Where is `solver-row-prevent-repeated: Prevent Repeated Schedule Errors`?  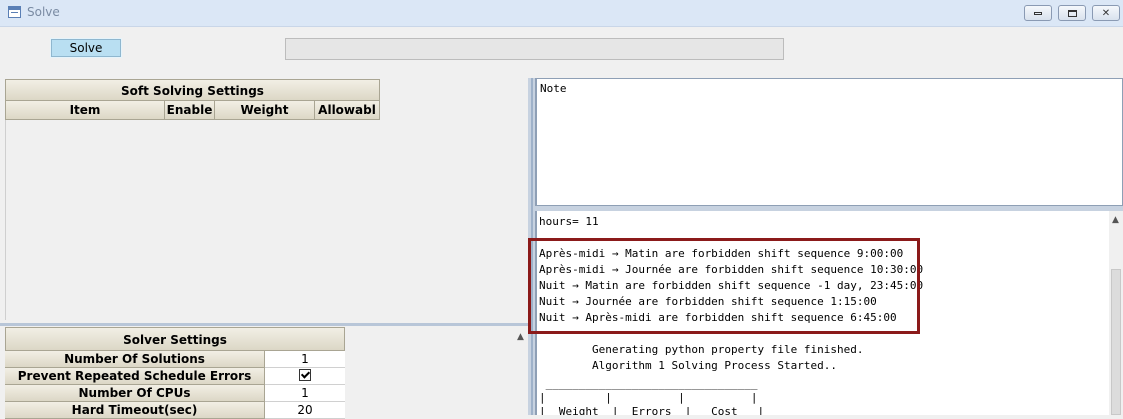 solver-row-prevent-repeated: Prevent Repeated Schedule Errors is located at coordinates (175, 376).